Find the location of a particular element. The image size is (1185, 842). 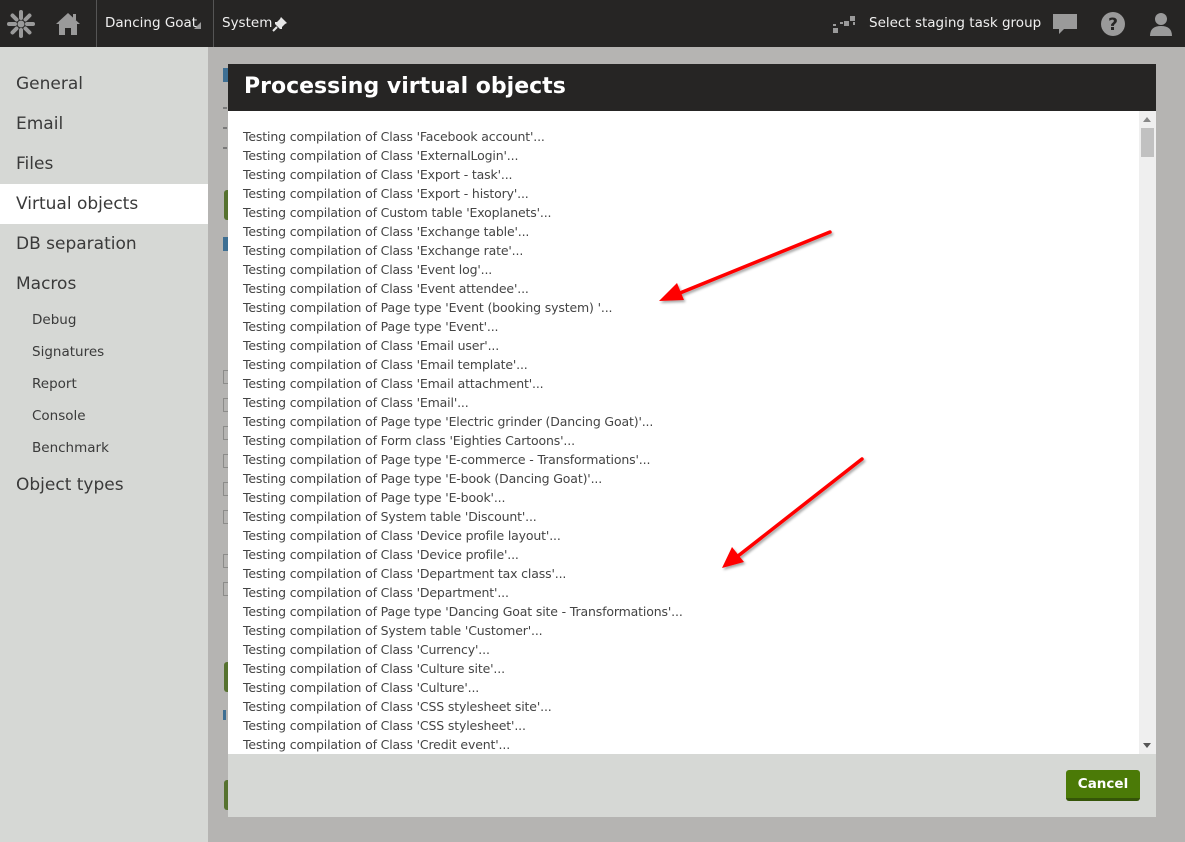

sidebar-subitem-debug: Debug is located at coordinates (104, 320).